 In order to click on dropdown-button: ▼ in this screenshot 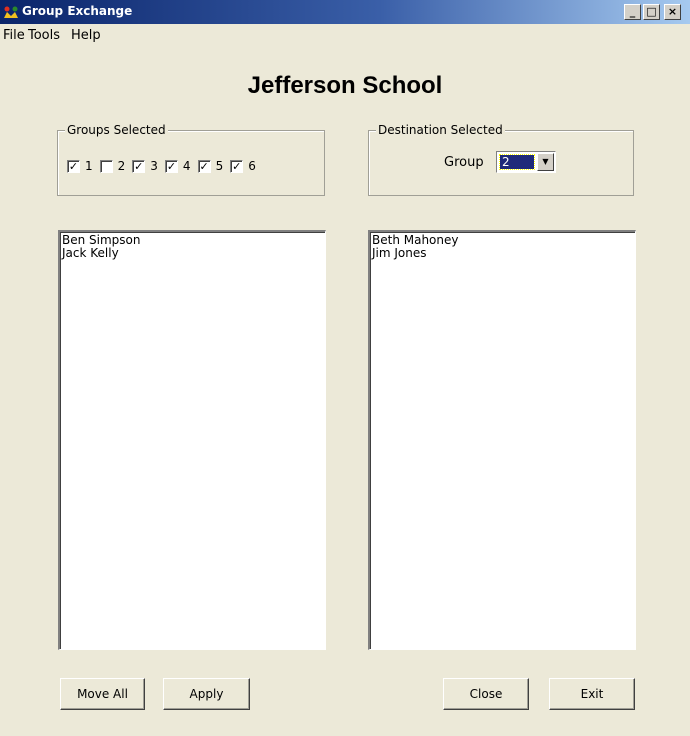, I will do `click(545, 162)`.